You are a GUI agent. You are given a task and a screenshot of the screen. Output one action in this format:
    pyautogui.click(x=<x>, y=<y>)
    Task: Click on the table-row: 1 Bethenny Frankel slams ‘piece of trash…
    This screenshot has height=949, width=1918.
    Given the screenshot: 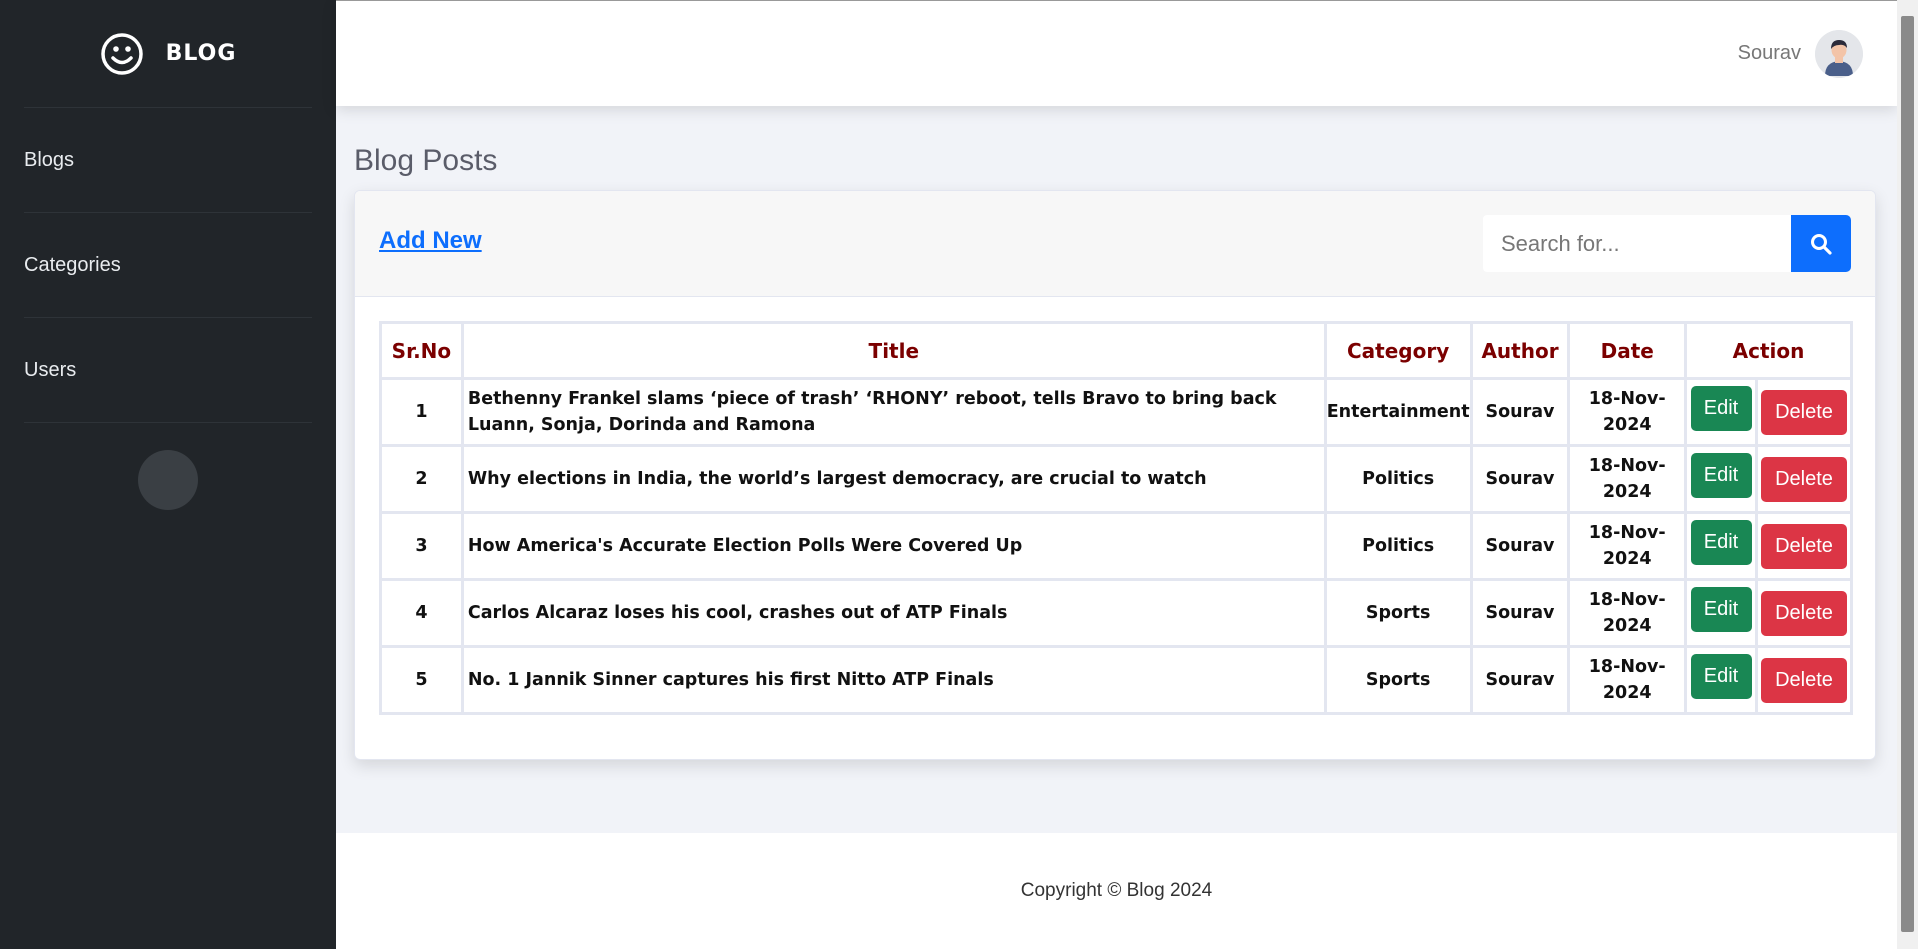 What is the action you would take?
    pyautogui.click(x=1116, y=412)
    